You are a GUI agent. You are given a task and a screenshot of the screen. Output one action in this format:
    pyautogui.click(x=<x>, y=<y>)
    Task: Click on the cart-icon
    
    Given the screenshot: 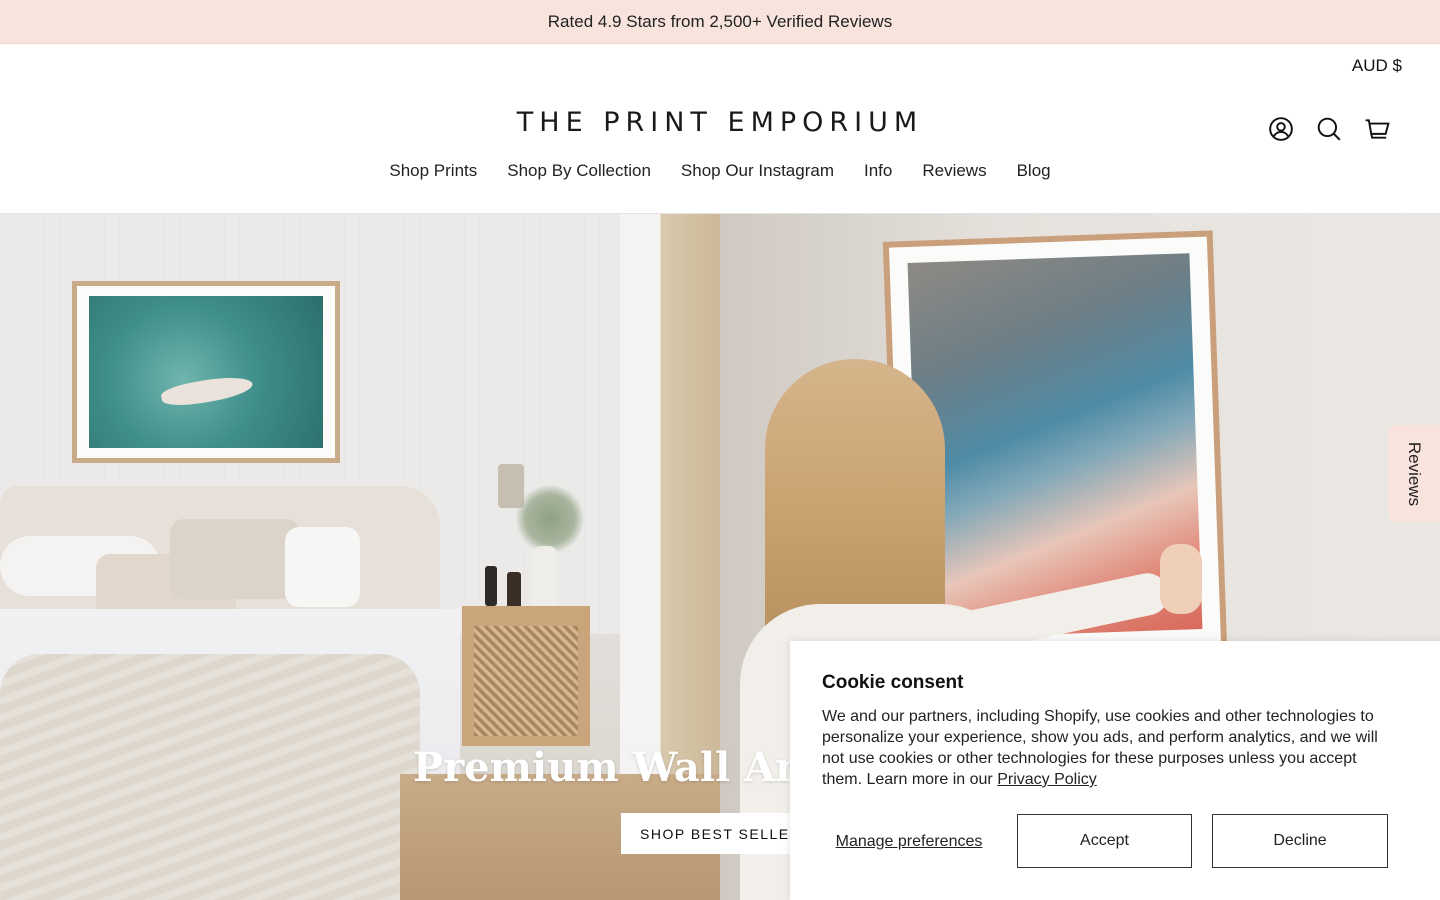 What is the action you would take?
    pyautogui.click(x=1377, y=129)
    